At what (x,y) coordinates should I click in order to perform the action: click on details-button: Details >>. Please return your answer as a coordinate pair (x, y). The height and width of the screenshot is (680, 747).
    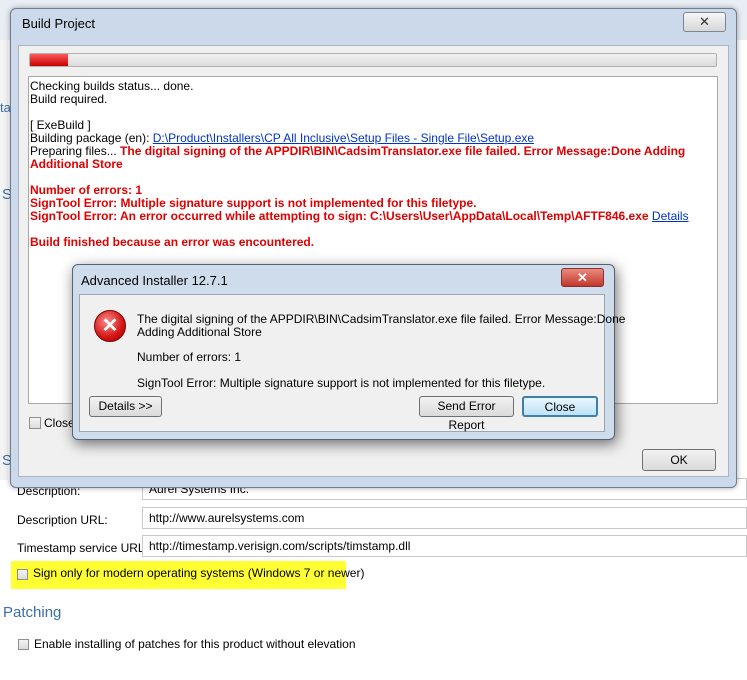
    Looking at the image, I should click on (125, 406).